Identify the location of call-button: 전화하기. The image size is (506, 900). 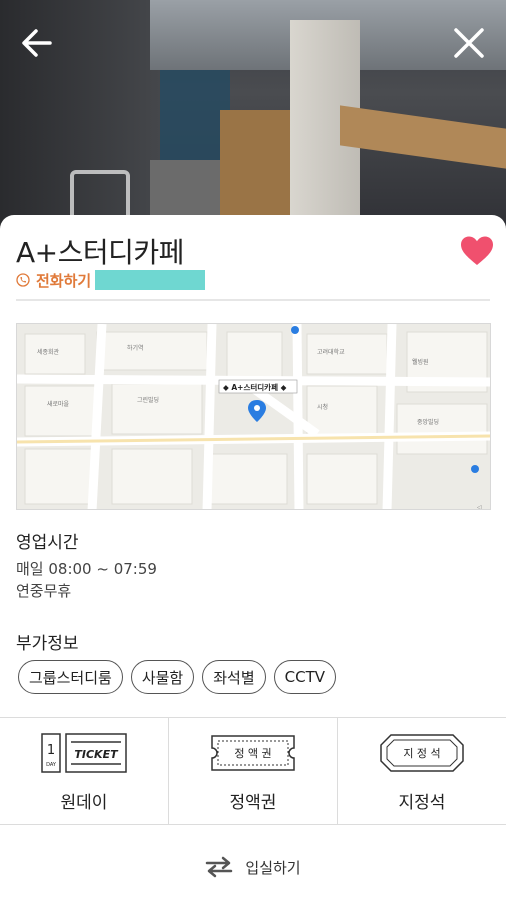
(111, 280).